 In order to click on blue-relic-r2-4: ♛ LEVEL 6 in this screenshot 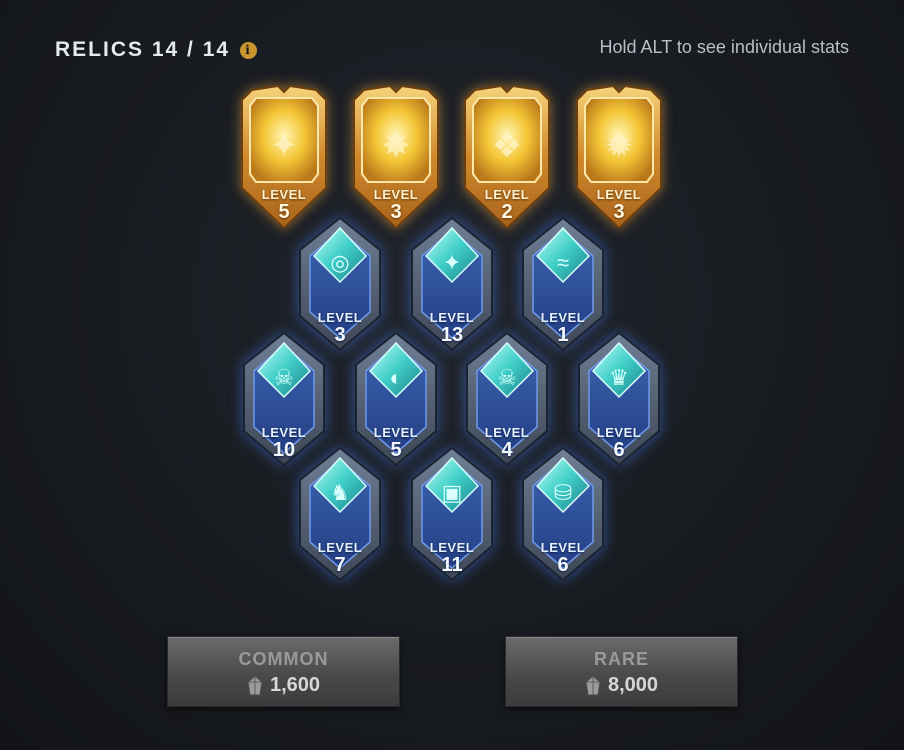, I will do `click(619, 399)`.